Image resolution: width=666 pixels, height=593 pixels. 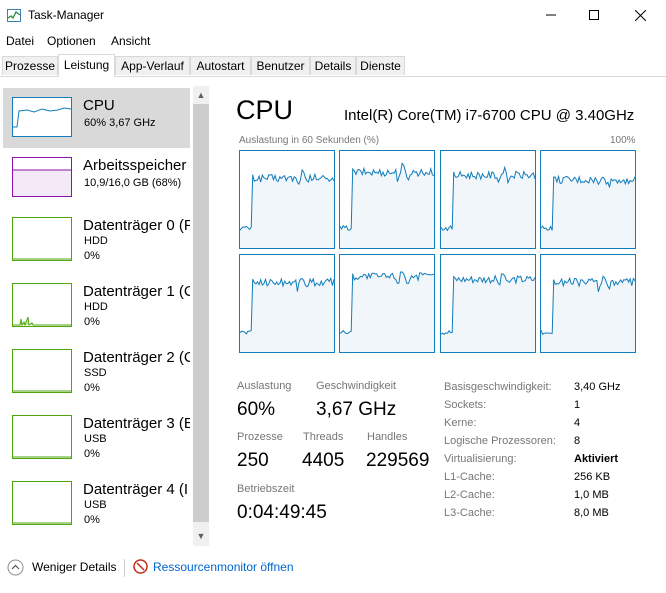 What do you see at coordinates (387, 437) in the screenshot?
I see `handles-label: Handles` at bounding box center [387, 437].